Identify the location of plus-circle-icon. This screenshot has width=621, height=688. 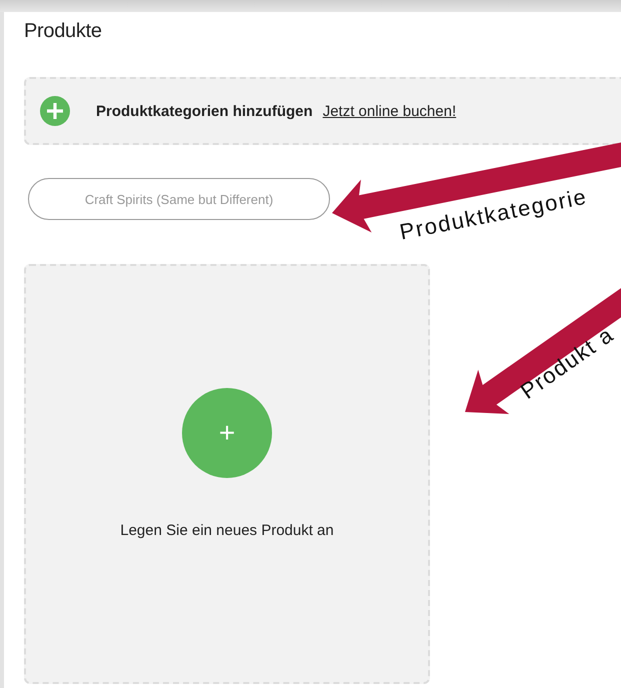
(55, 111).